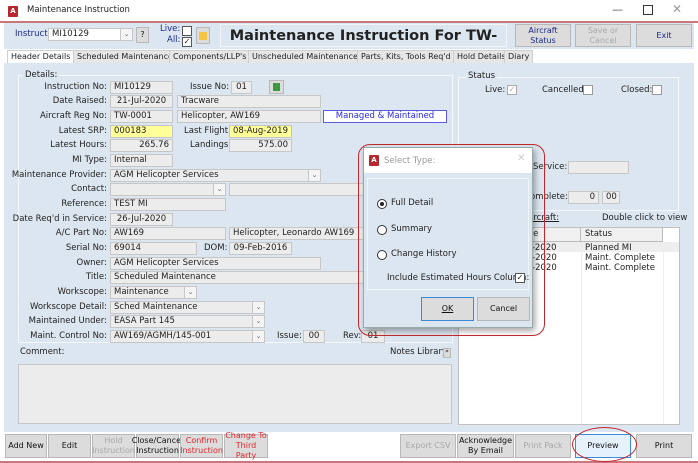  I want to click on tab-scheduled-maintenance: Scheduled Maintenance, so click(125, 57).